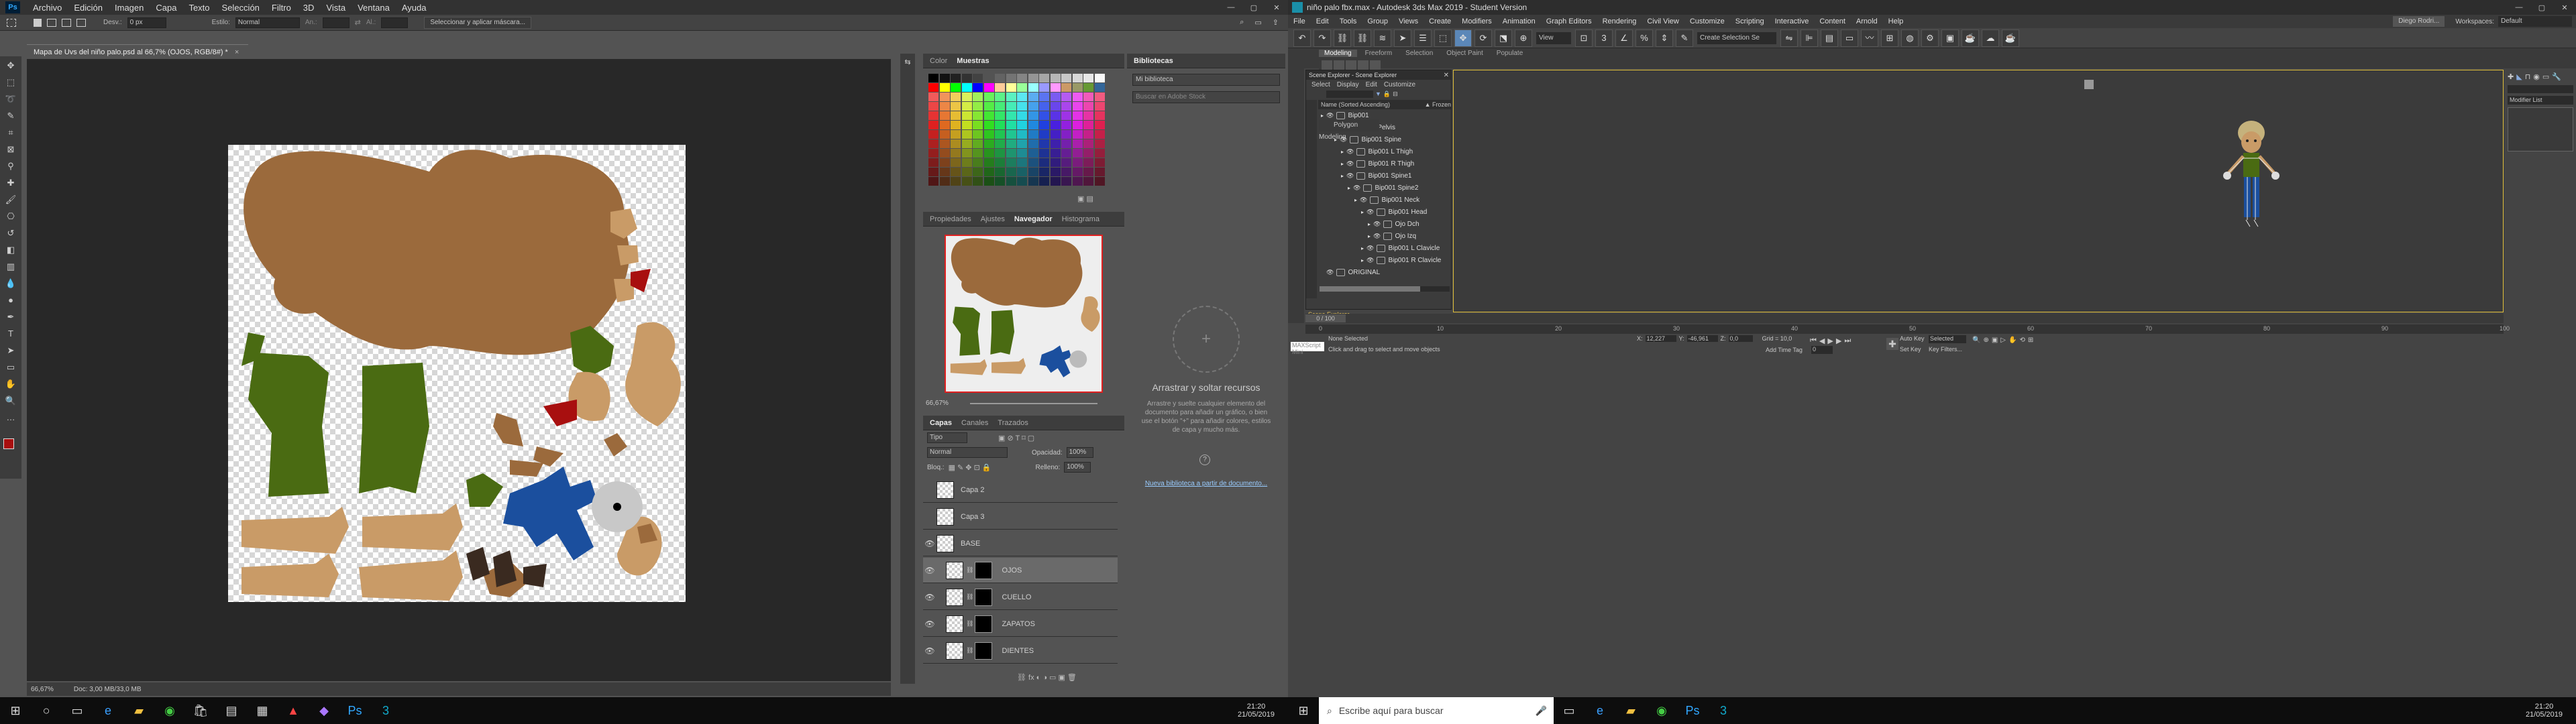  Describe the element at coordinates (1664, 38) in the screenshot. I see `spinner-snap-icon: ⇕` at that location.